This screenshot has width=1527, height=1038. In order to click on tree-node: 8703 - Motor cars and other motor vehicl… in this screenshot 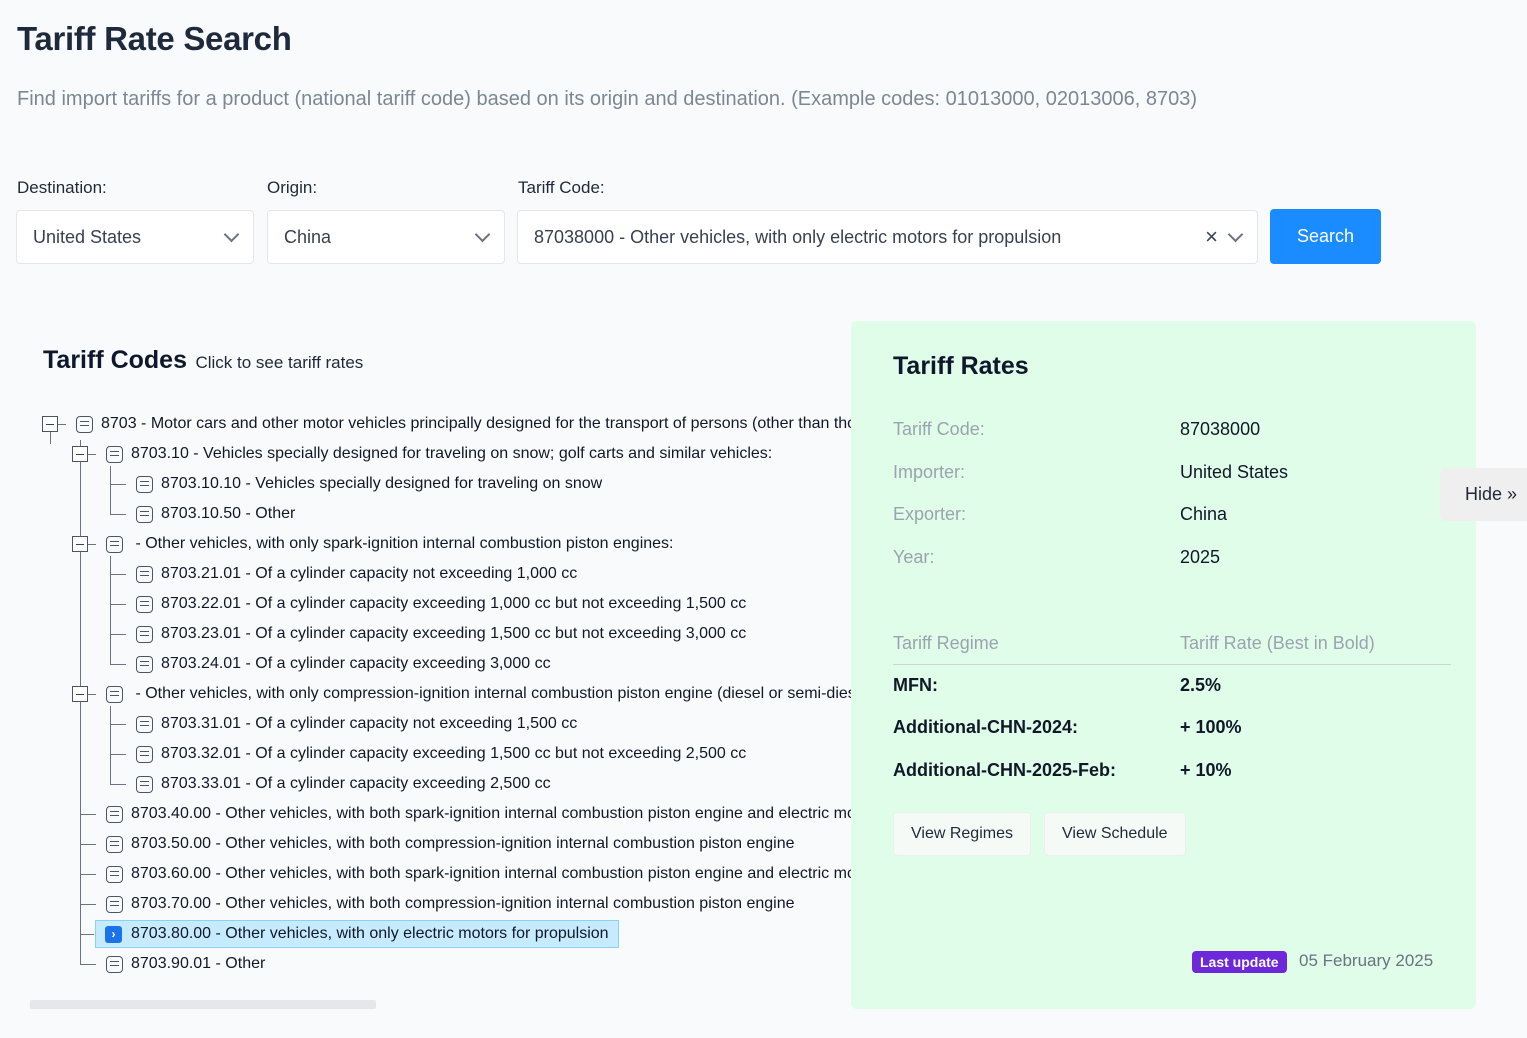, I will do `click(463, 424)`.